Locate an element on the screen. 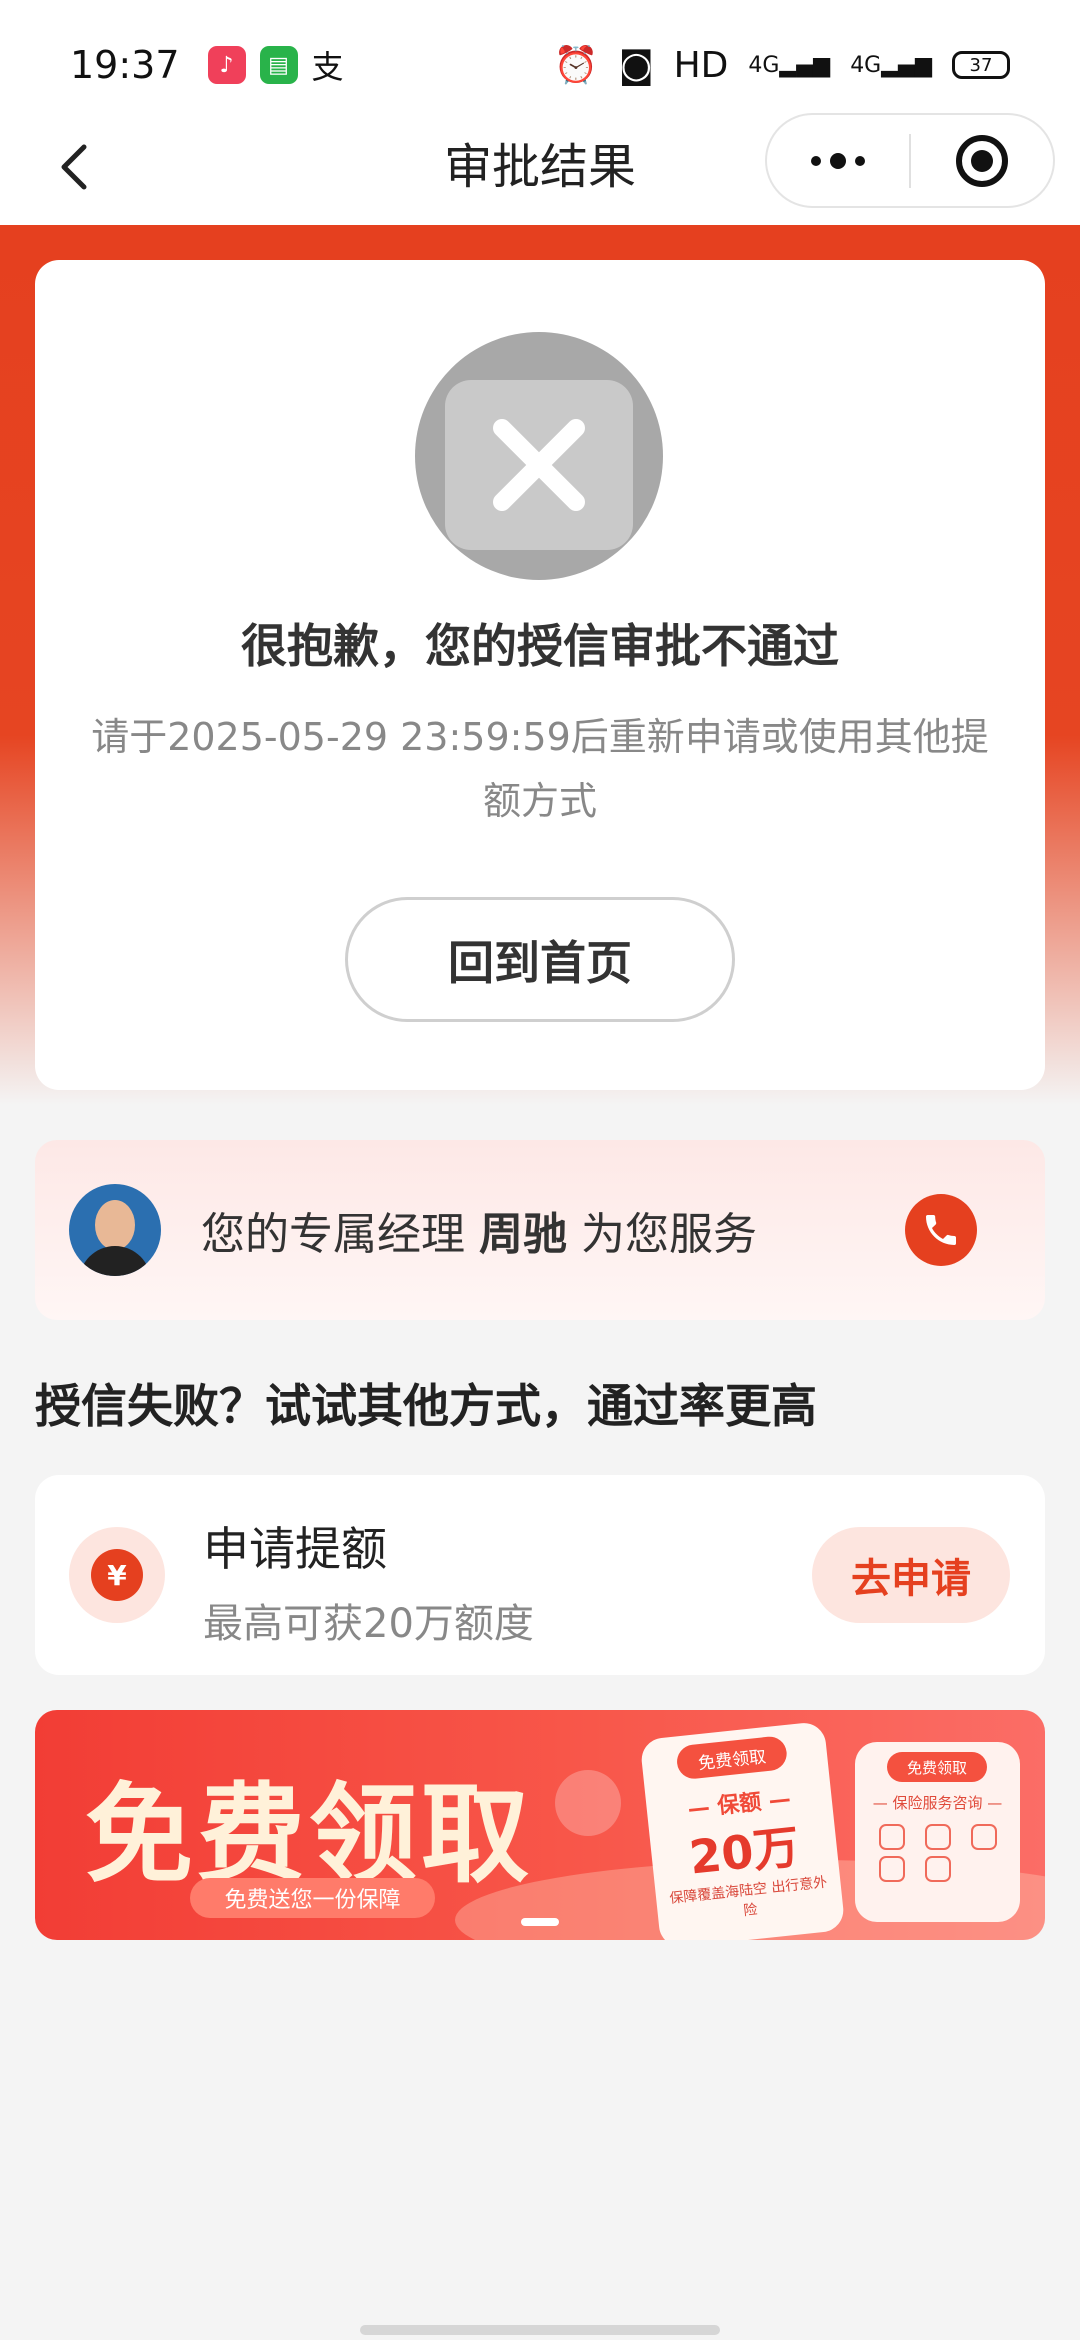 This screenshot has width=1080, height=2340. banner-bubble is located at coordinates (588, 1803).